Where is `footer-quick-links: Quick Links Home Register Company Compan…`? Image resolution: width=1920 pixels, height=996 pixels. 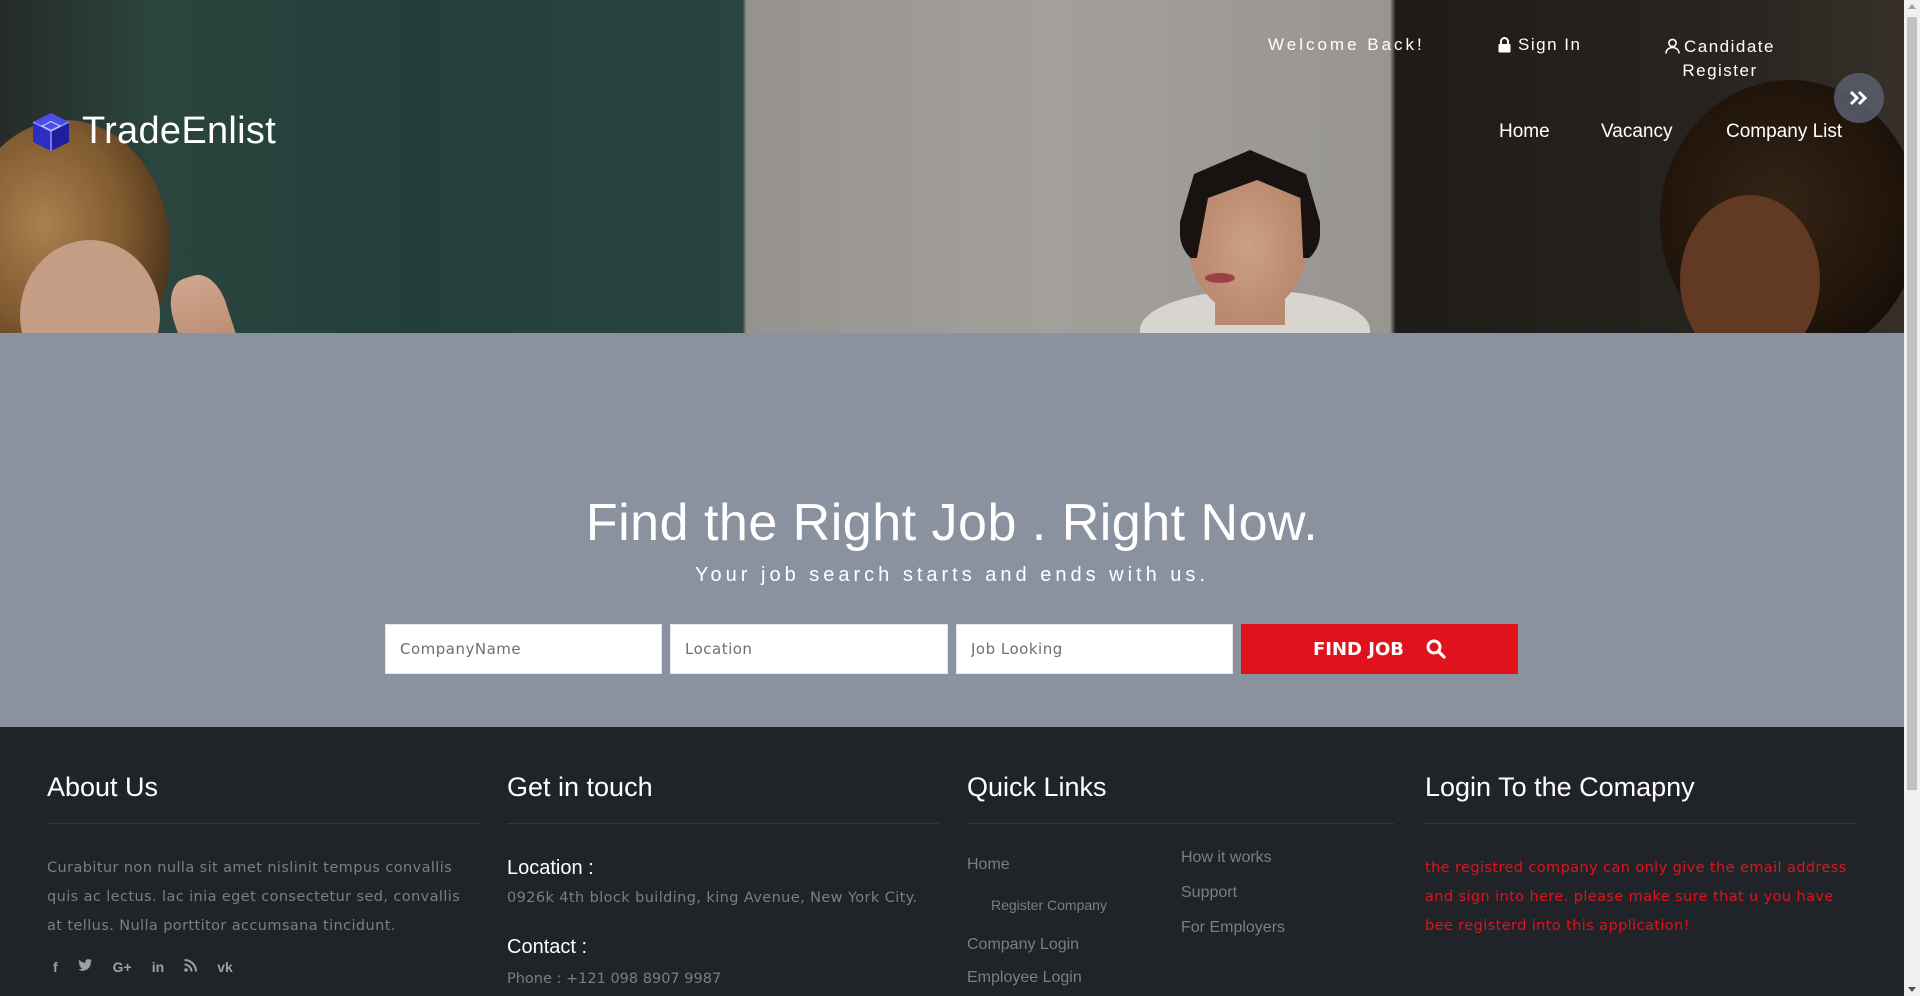 footer-quick-links: Quick Links Home Register Company Compan… is located at coordinates (1180, 883).